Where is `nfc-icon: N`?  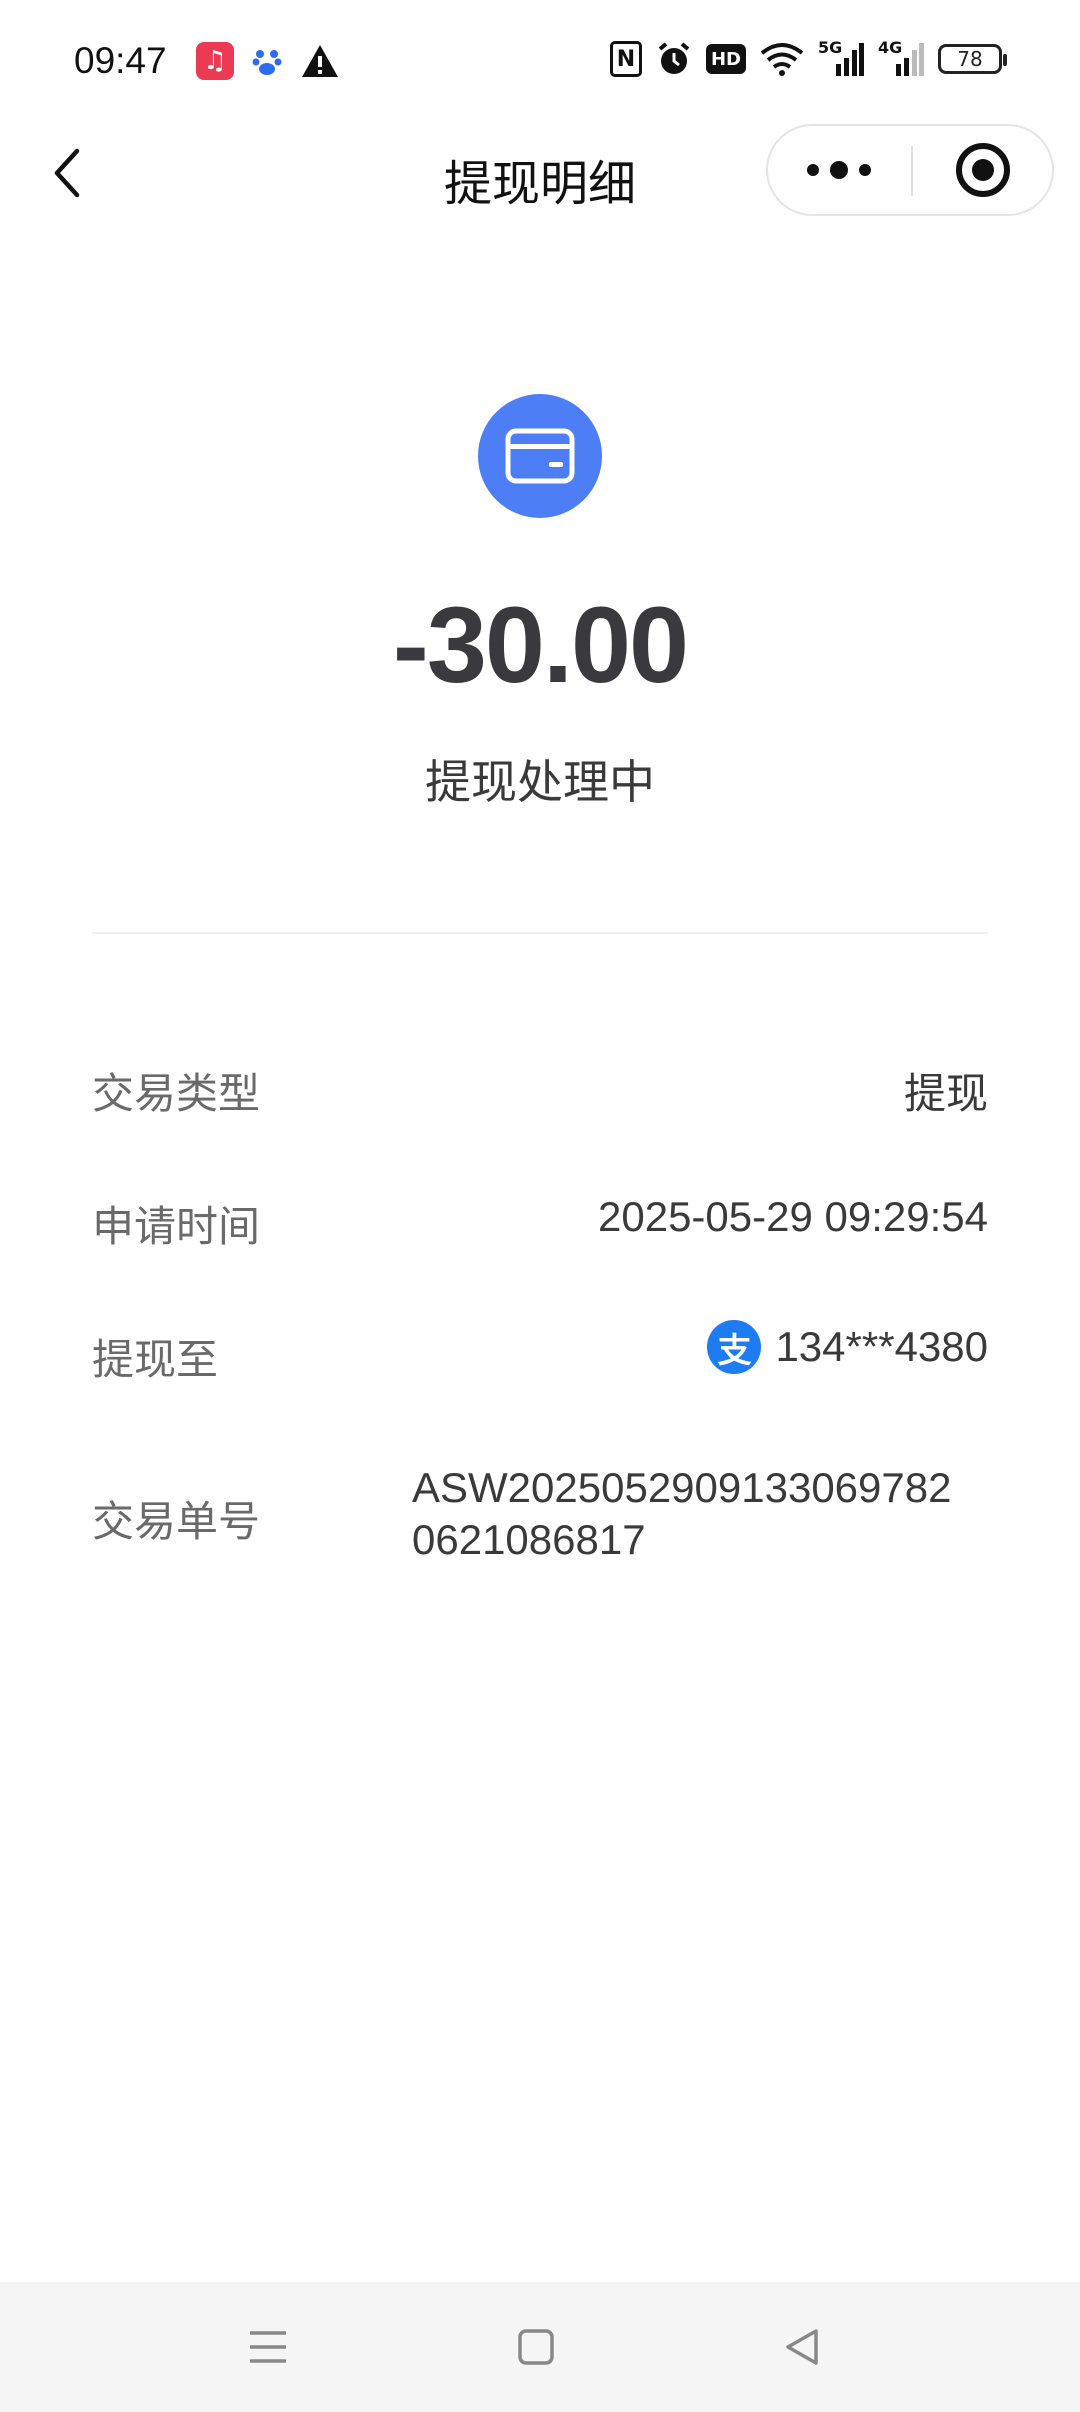 nfc-icon: N is located at coordinates (626, 59).